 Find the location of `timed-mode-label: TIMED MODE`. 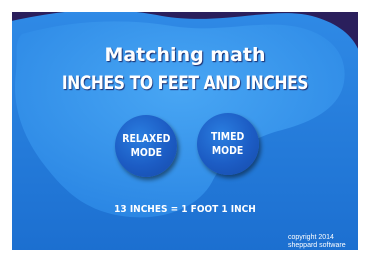

timed-mode-label: TIMED MODE is located at coordinates (228, 143).